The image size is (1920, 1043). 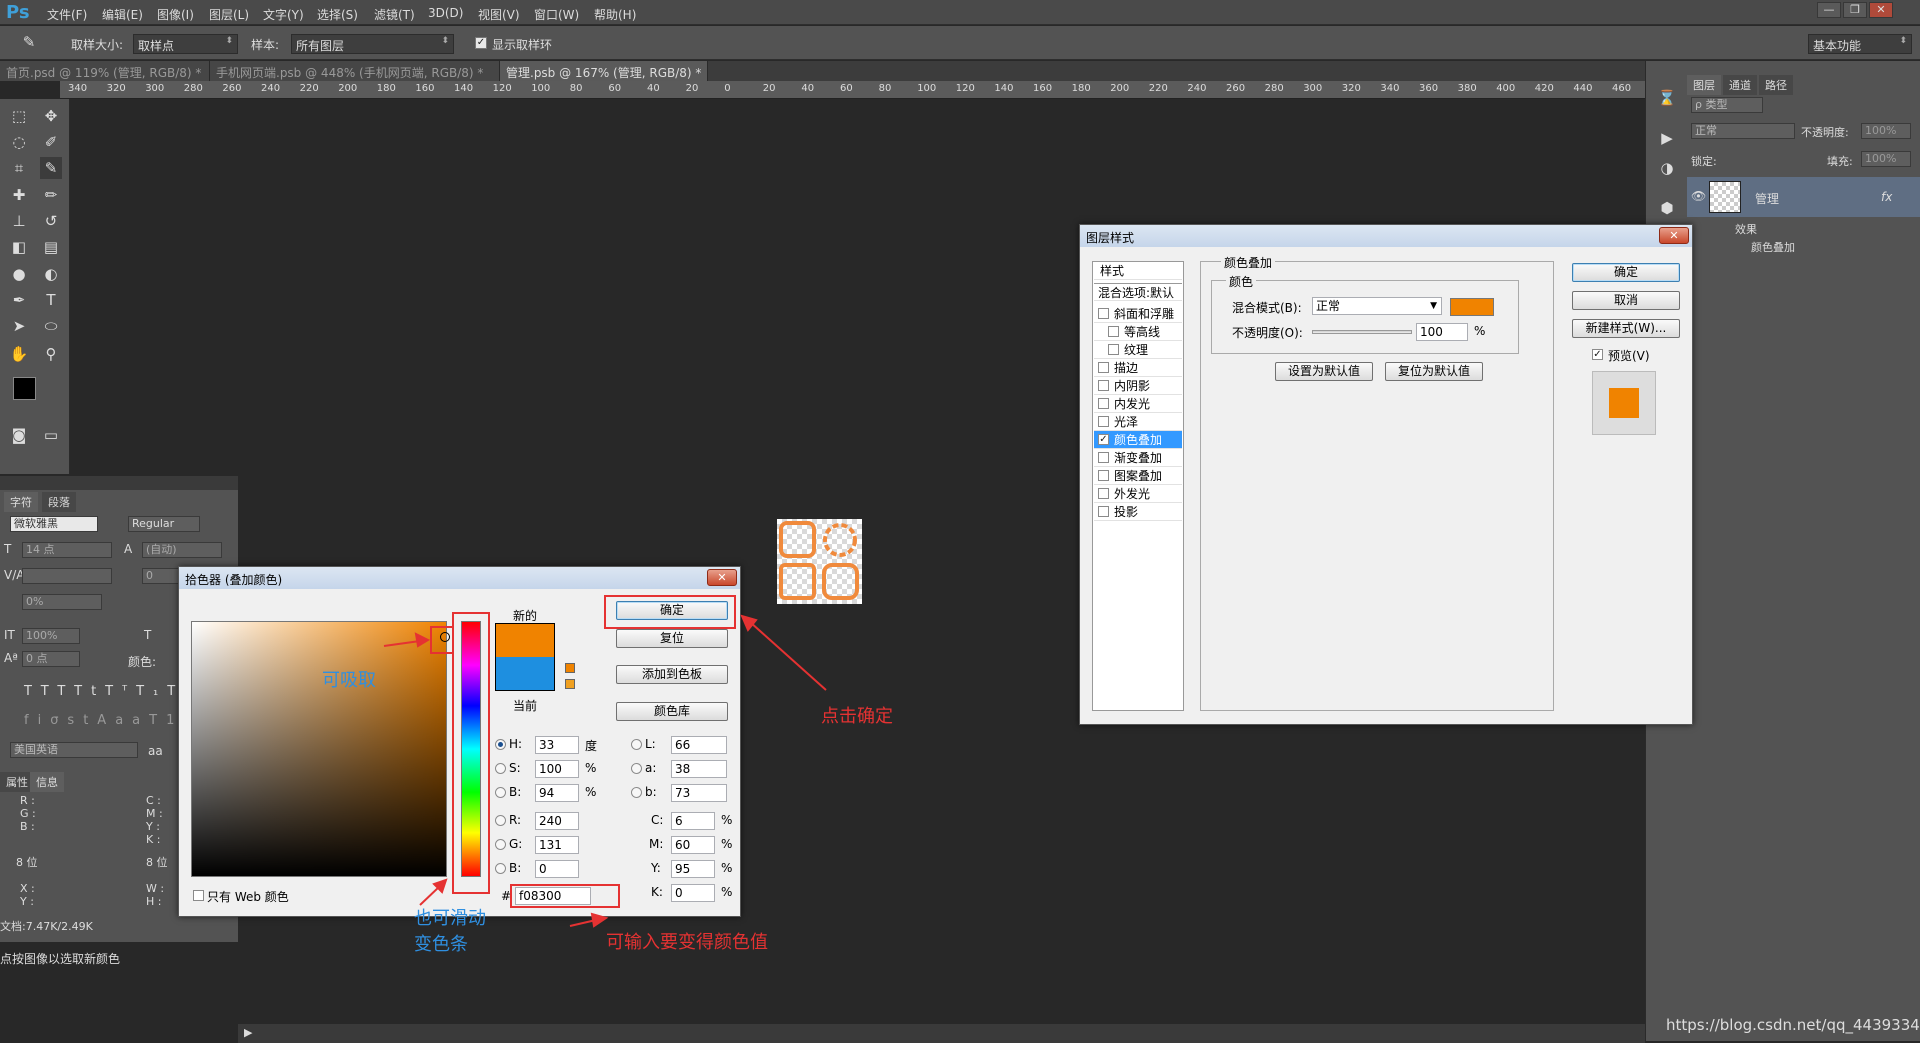 I want to click on watermark: https://blog.csdn.net/qq_44393344, so click(x=1793, y=1025).